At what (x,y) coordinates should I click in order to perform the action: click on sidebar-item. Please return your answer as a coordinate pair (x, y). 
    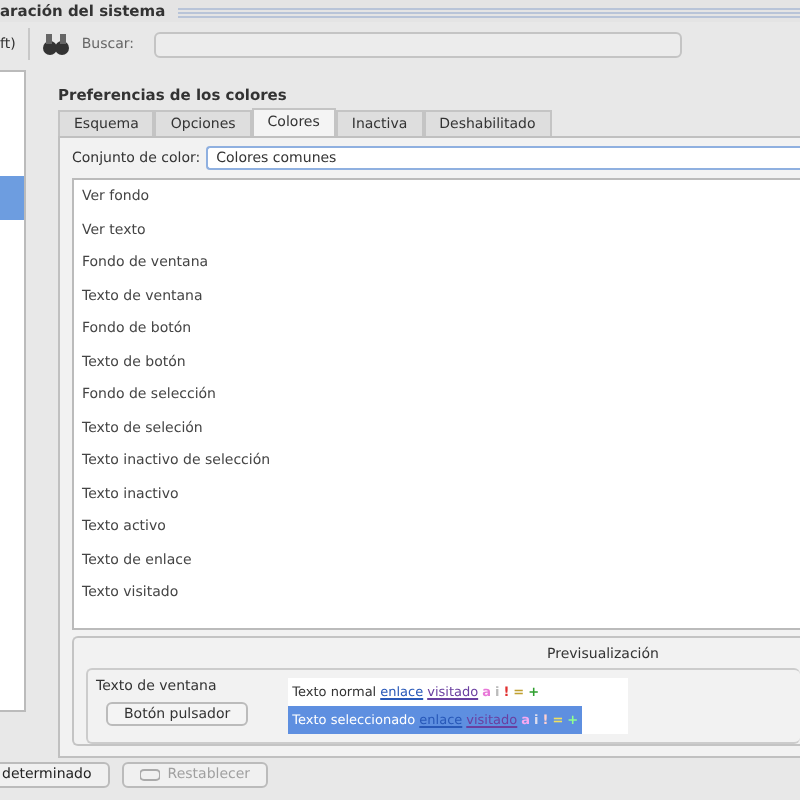
    Looking at the image, I should click on (12, 198).